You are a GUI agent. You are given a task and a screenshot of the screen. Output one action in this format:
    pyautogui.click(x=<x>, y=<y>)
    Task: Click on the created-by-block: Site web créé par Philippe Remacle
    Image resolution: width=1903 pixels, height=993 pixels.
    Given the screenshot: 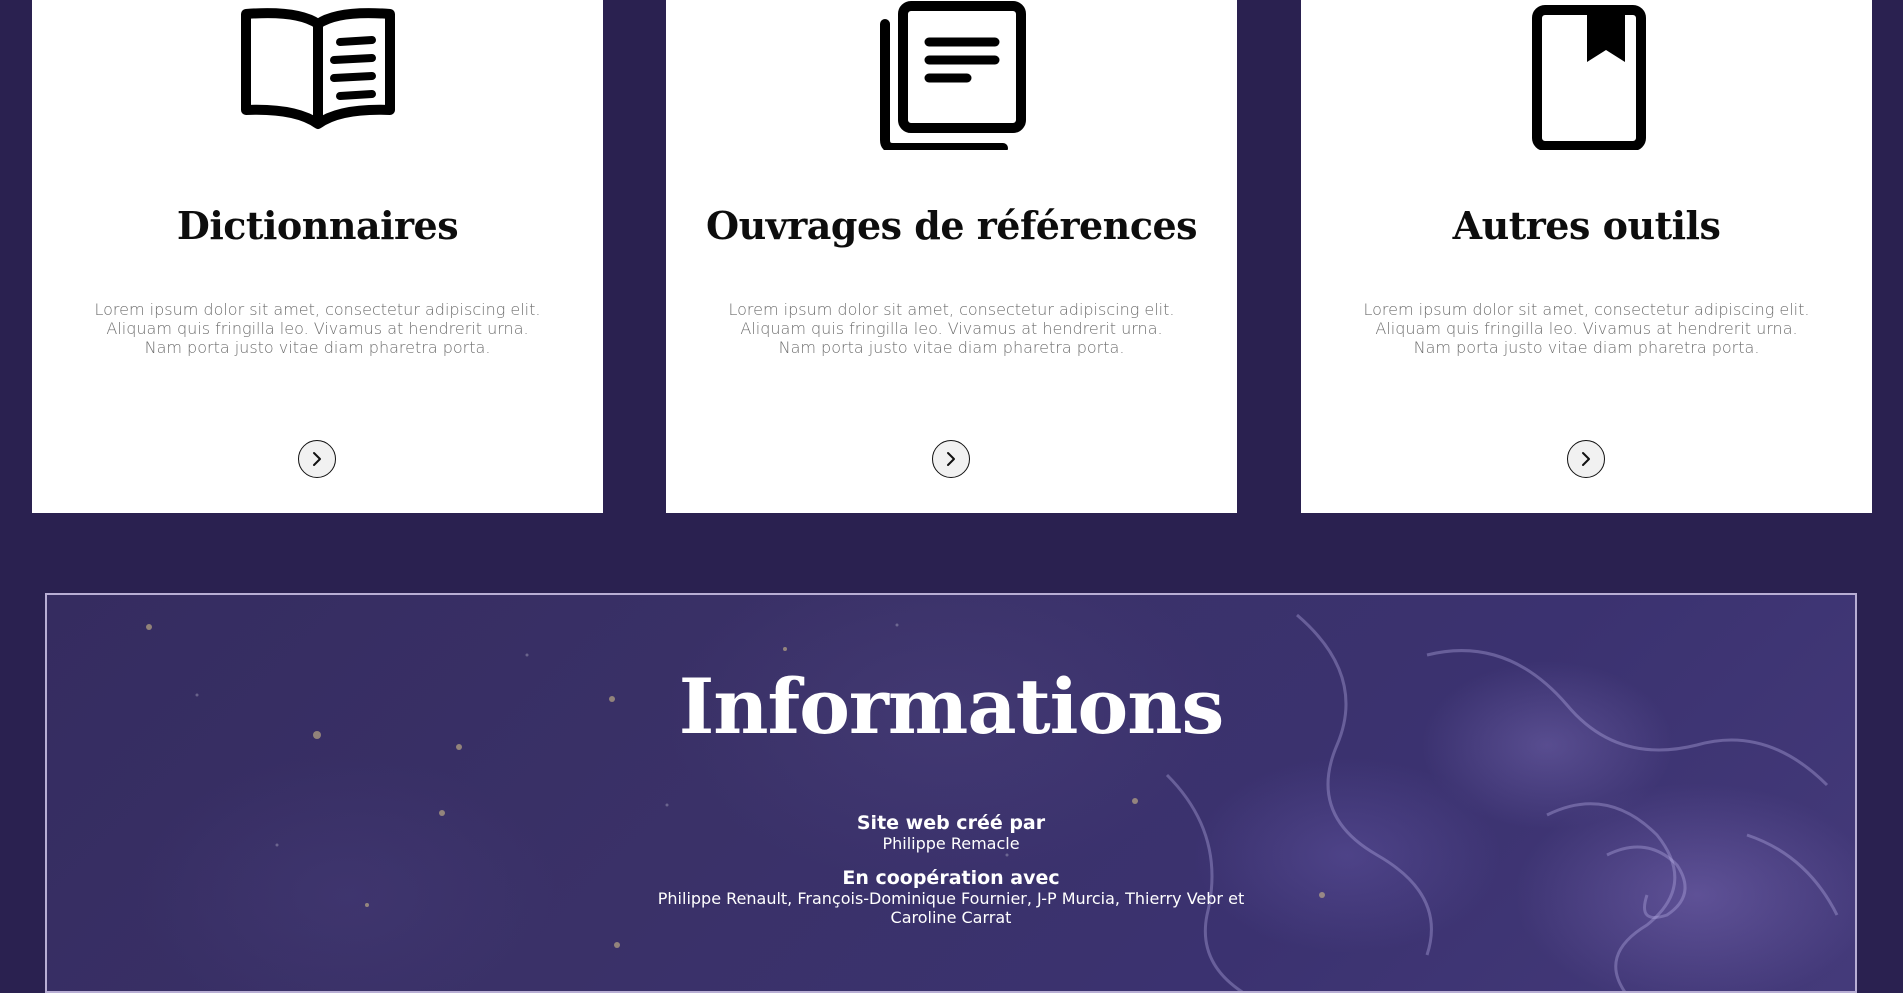 What is the action you would take?
    pyautogui.click(x=951, y=832)
    